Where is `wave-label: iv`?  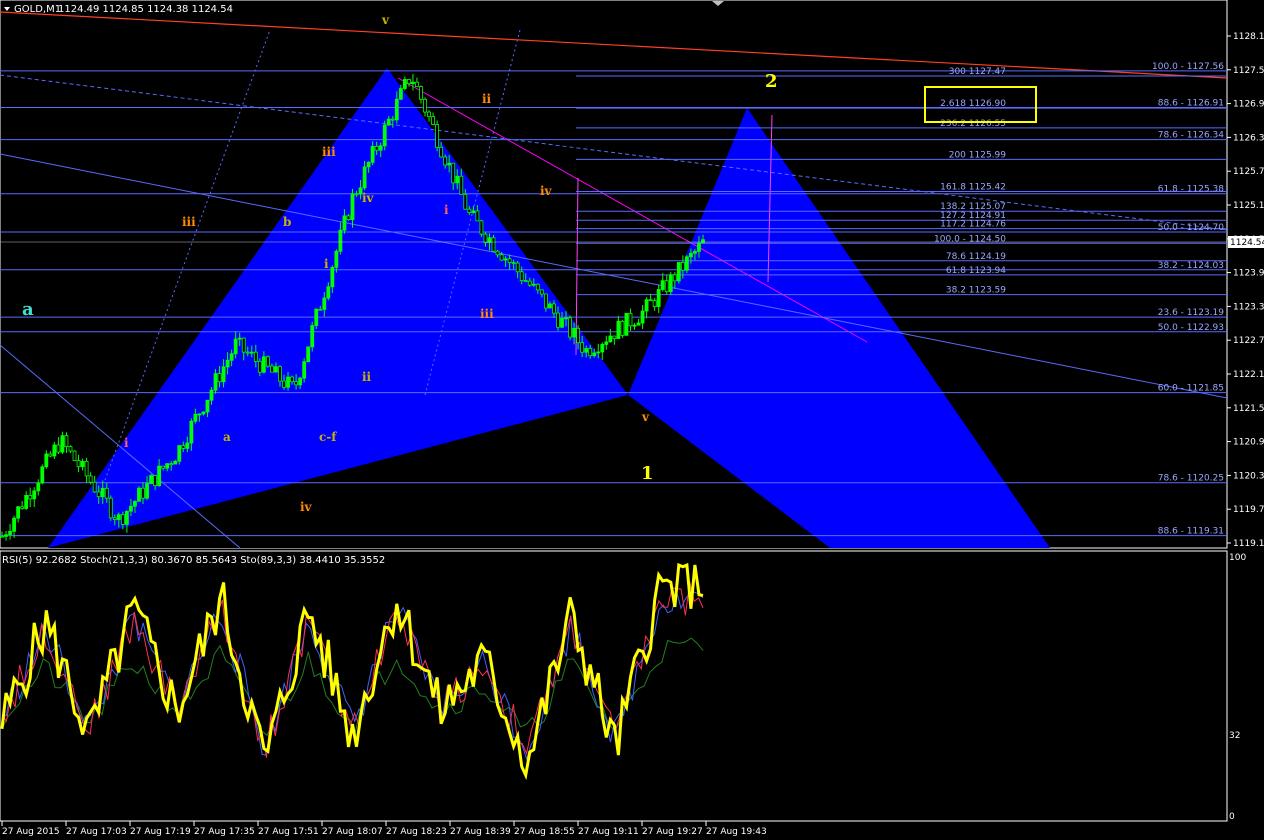
wave-label: iv is located at coordinates (546, 191).